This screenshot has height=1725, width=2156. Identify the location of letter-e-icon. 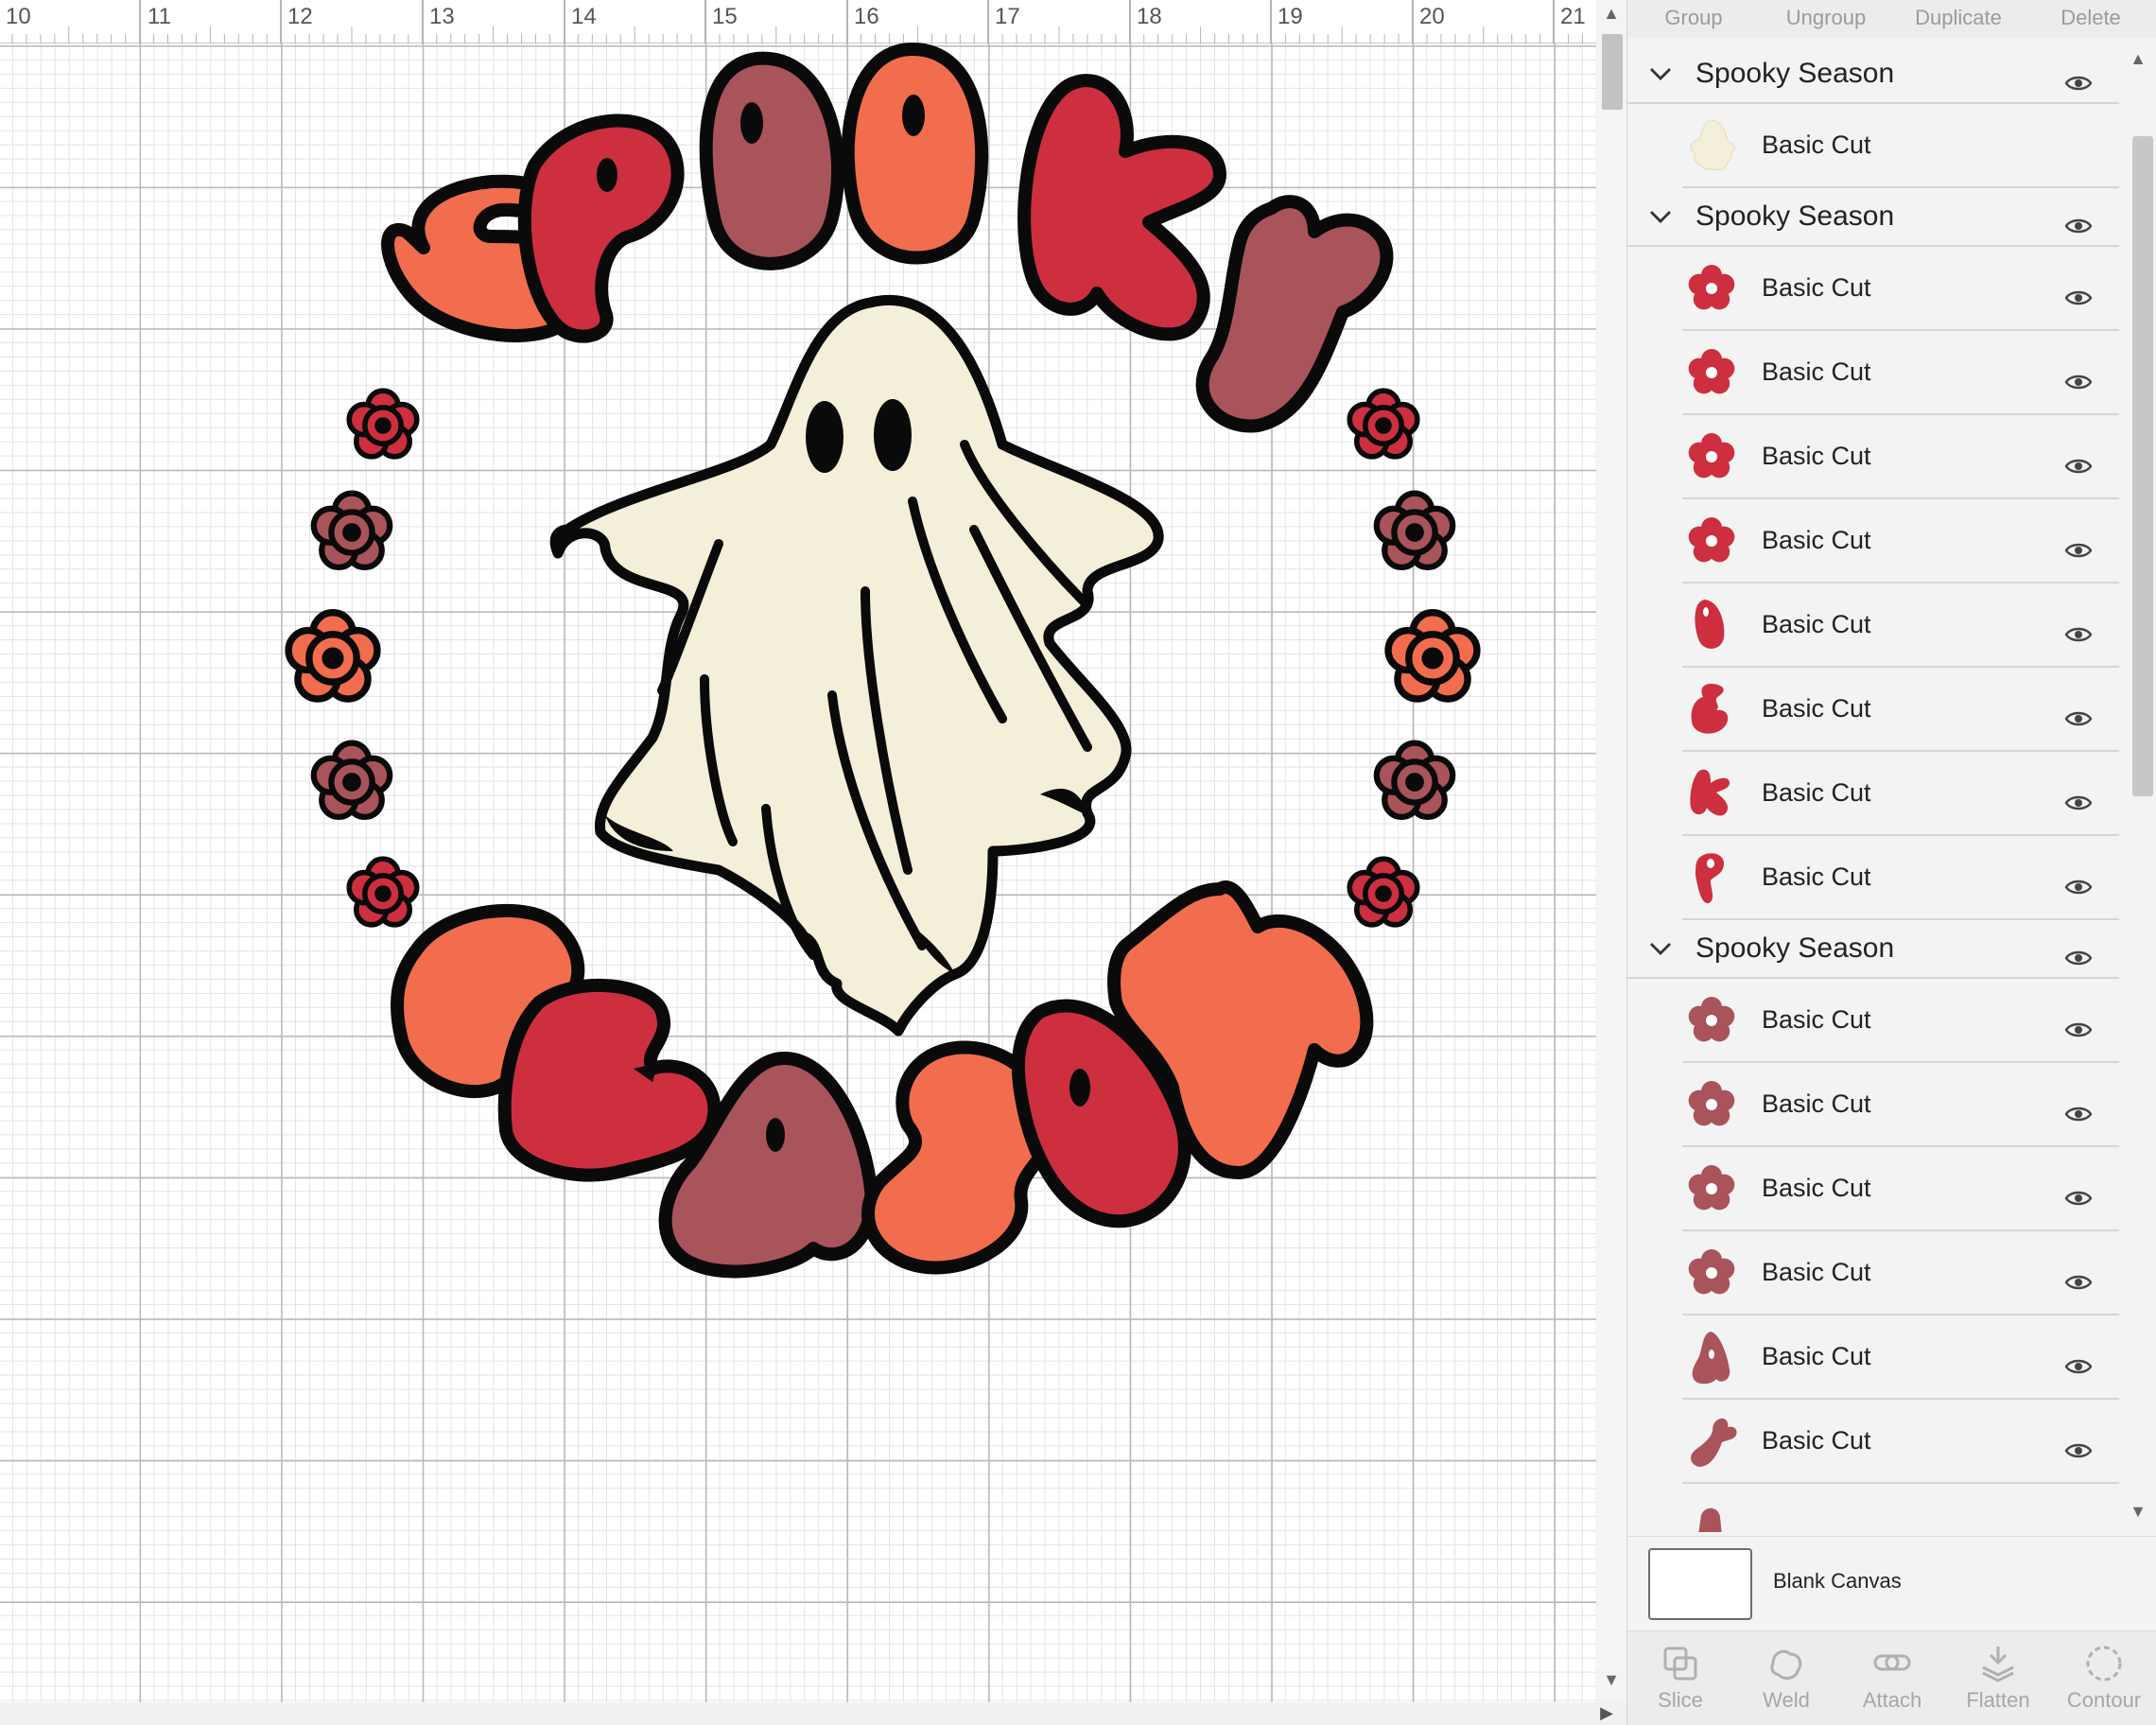
(1711, 709).